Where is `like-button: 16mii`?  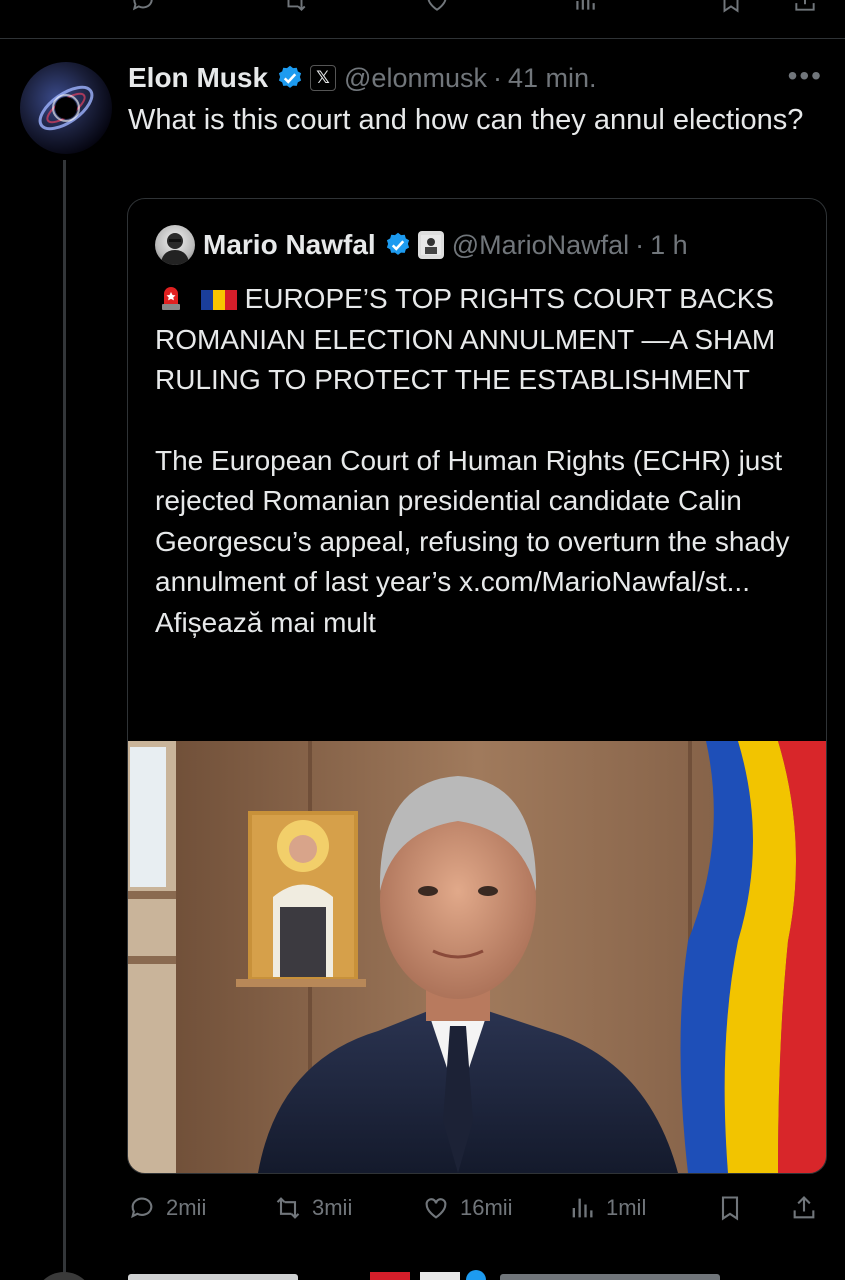 like-button: 16mii is located at coordinates (467, 1208).